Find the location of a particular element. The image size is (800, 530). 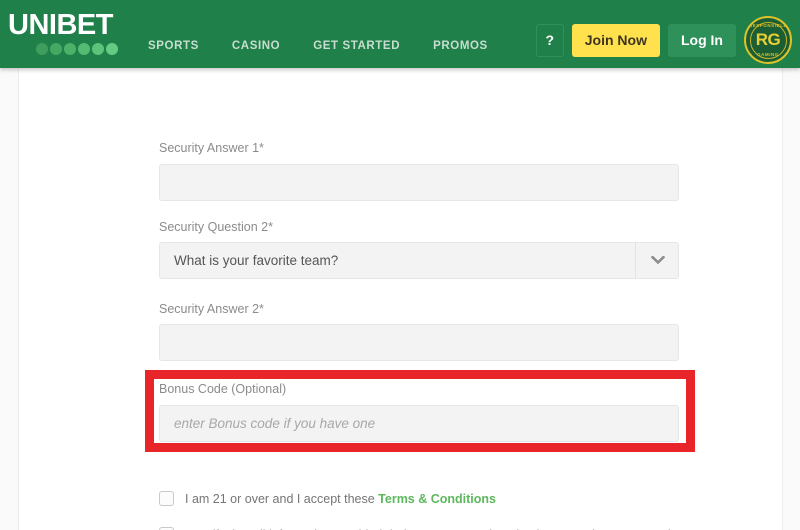

security-answer-1-input is located at coordinates (419, 182).